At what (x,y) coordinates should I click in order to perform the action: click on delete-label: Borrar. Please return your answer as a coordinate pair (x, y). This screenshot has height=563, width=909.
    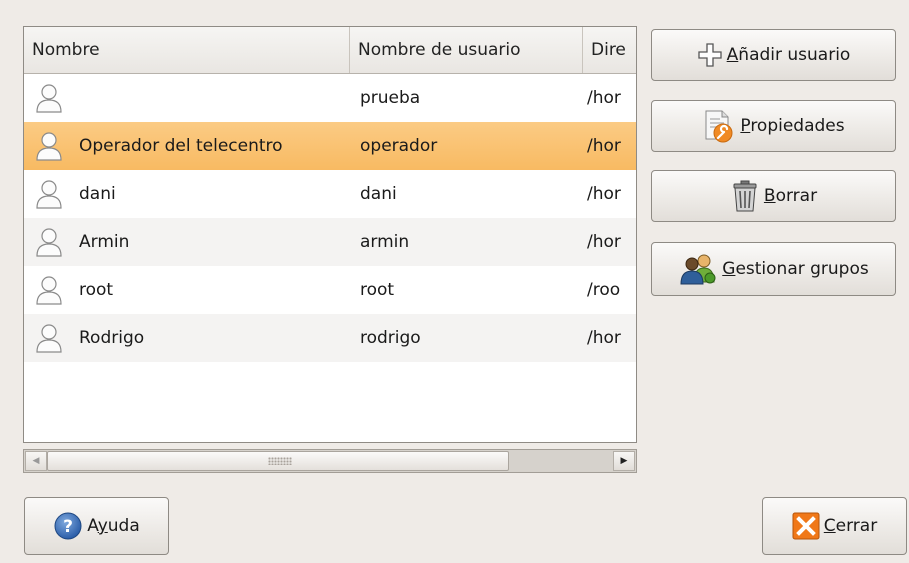
    Looking at the image, I should click on (790, 196).